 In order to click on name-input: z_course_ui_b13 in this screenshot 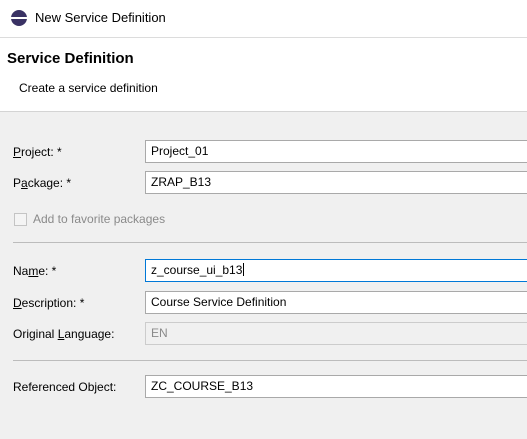, I will do `click(336, 270)`.